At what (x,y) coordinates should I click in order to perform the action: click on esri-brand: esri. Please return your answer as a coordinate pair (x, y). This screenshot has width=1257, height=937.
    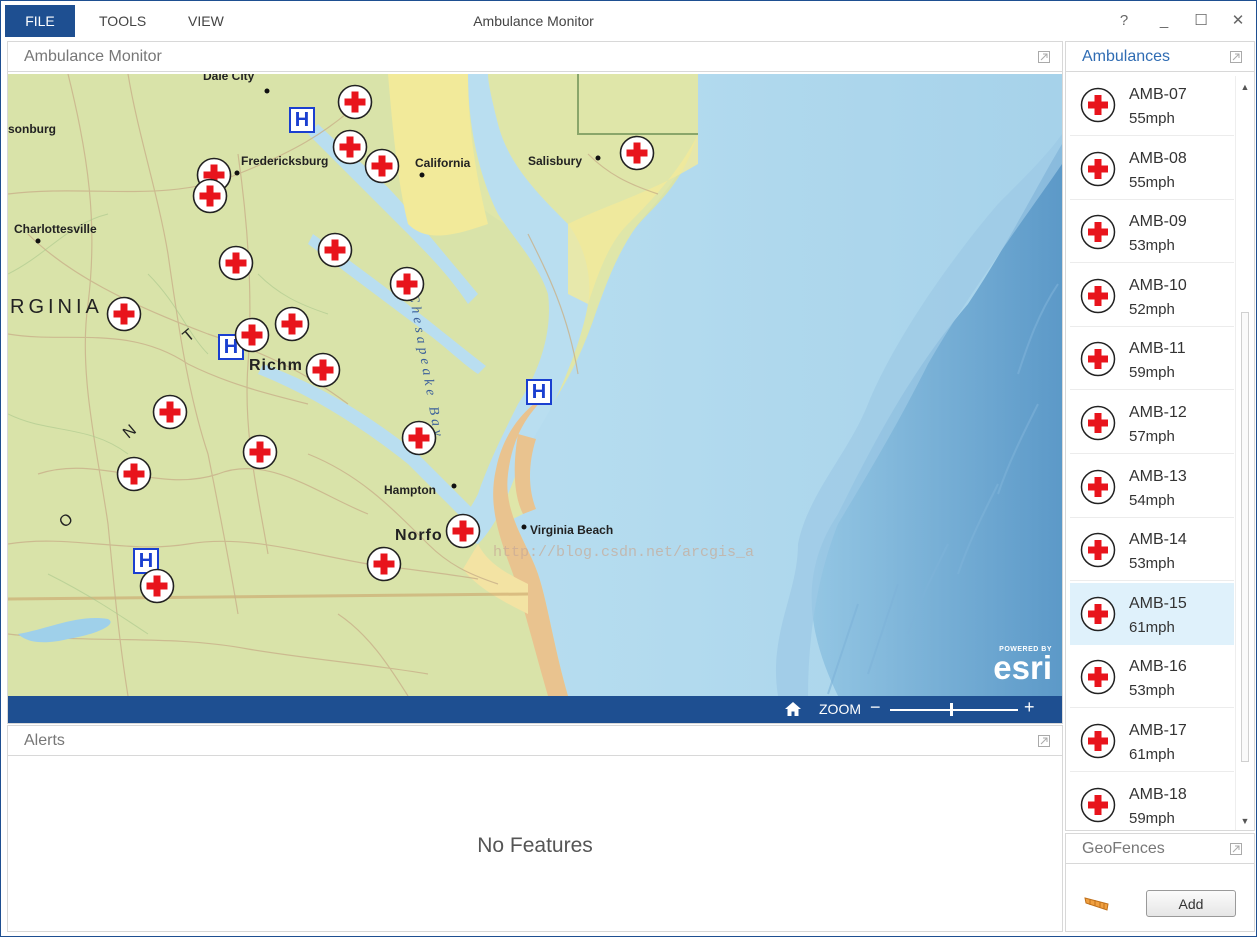
    Looking at the image, I should click on (1022, 667).